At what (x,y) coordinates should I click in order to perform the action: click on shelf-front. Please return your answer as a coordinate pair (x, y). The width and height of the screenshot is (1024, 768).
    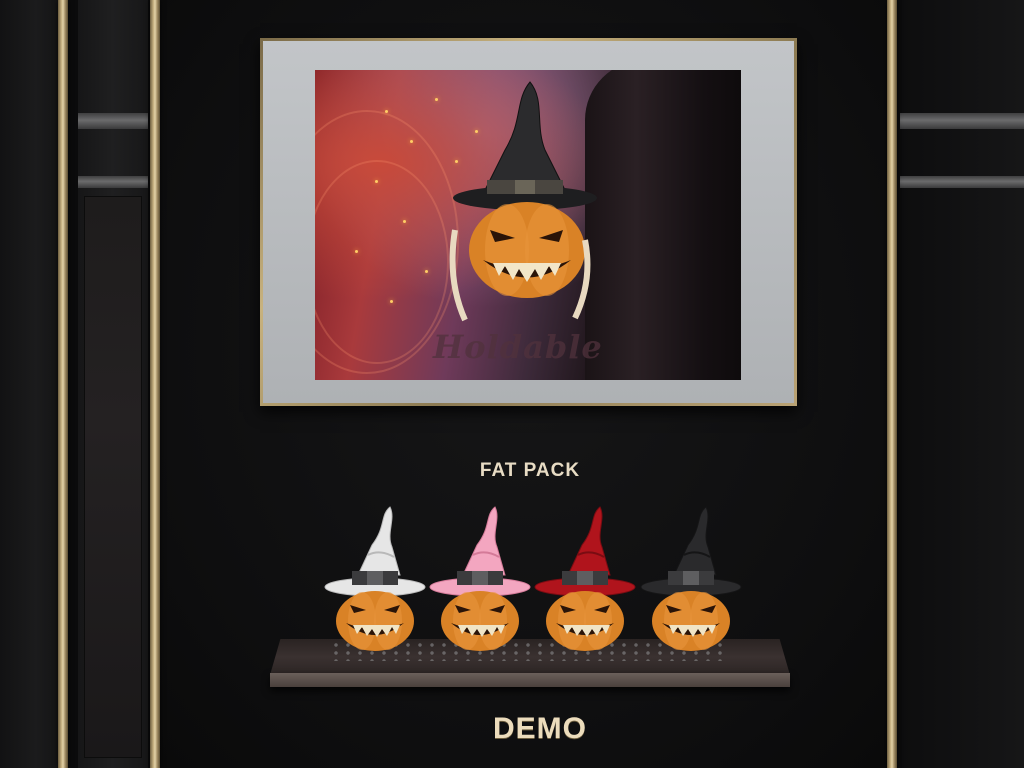
    Looking at the image, I should click on (530, 680).